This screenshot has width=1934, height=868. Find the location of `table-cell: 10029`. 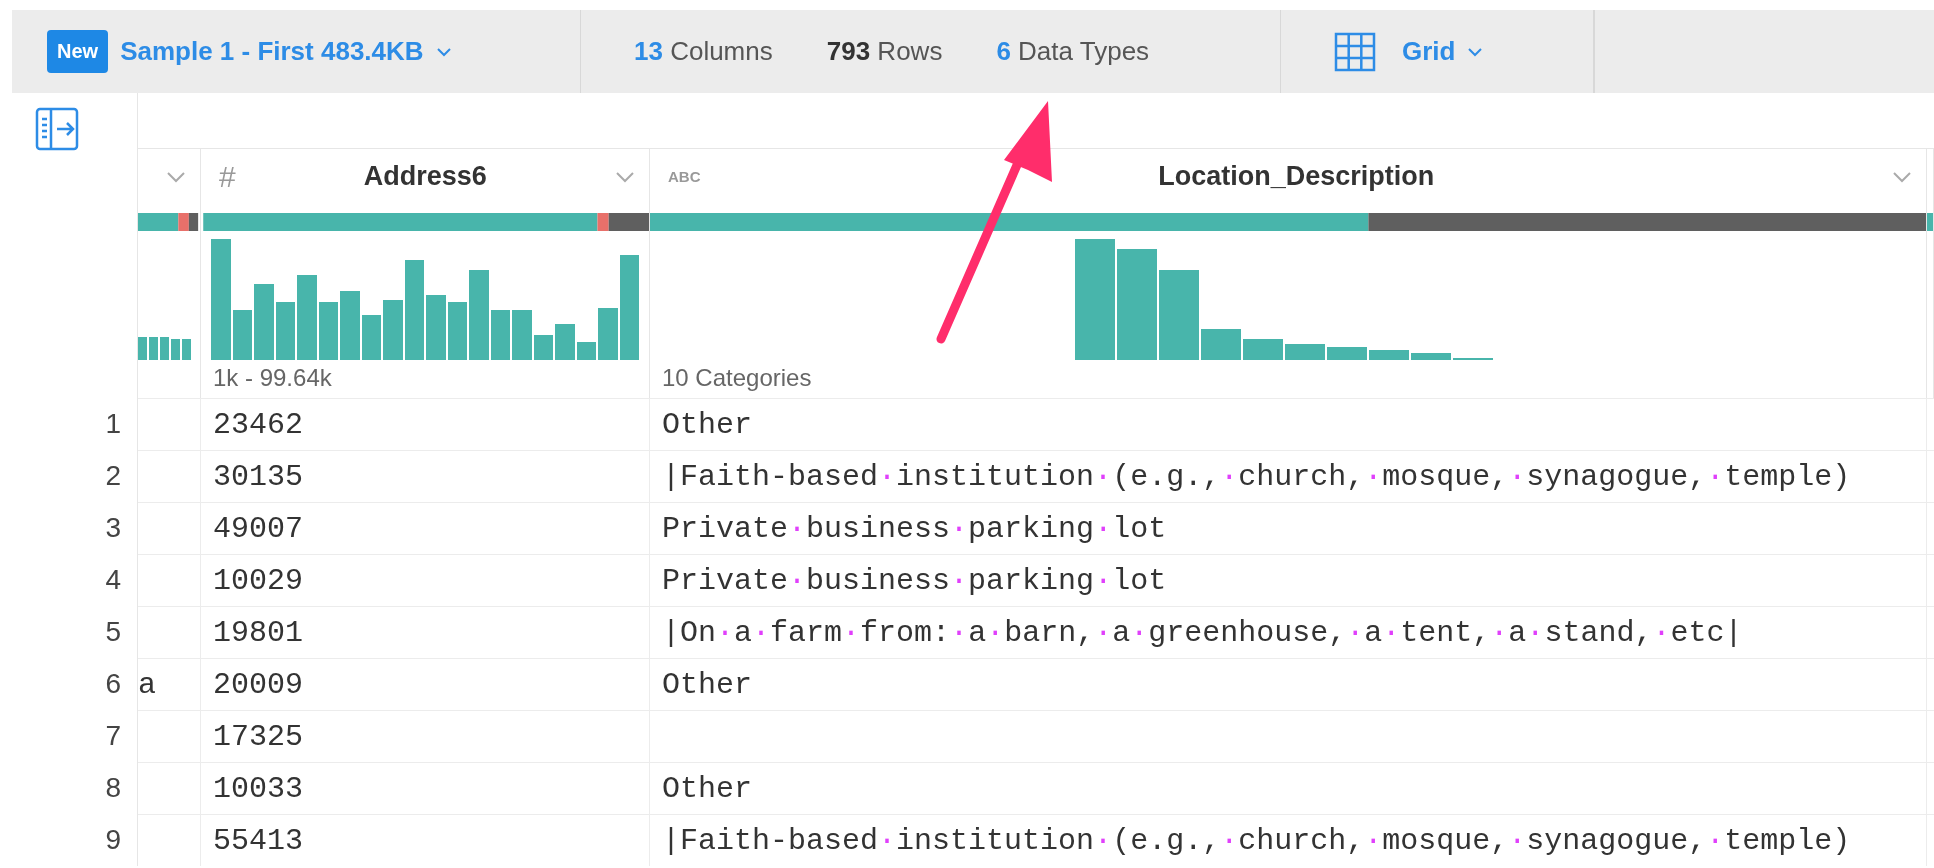

table-cell: 10029 is located at coordinates (425, 580).